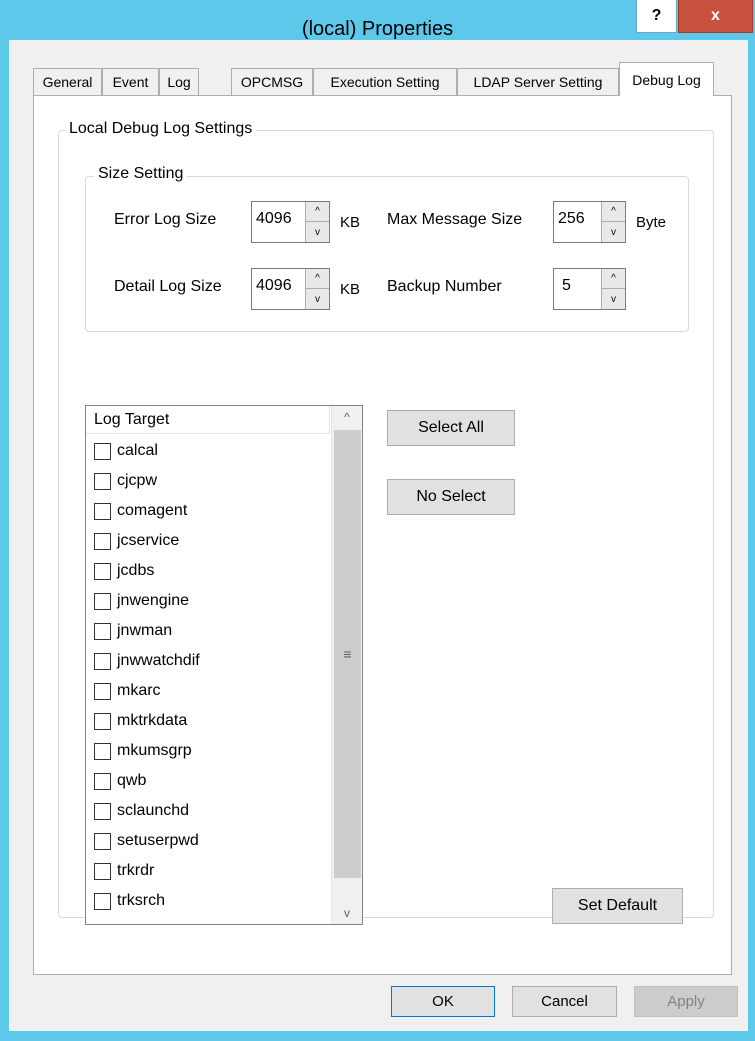  I want to click on size-setting-label: Size Setting, so click(141, 174).